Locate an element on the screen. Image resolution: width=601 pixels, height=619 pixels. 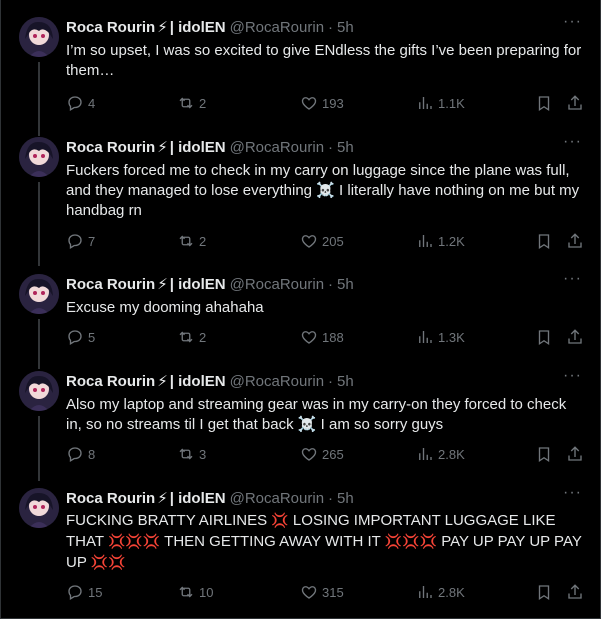
reply-button: 7 is located at coordinates (80, 241).